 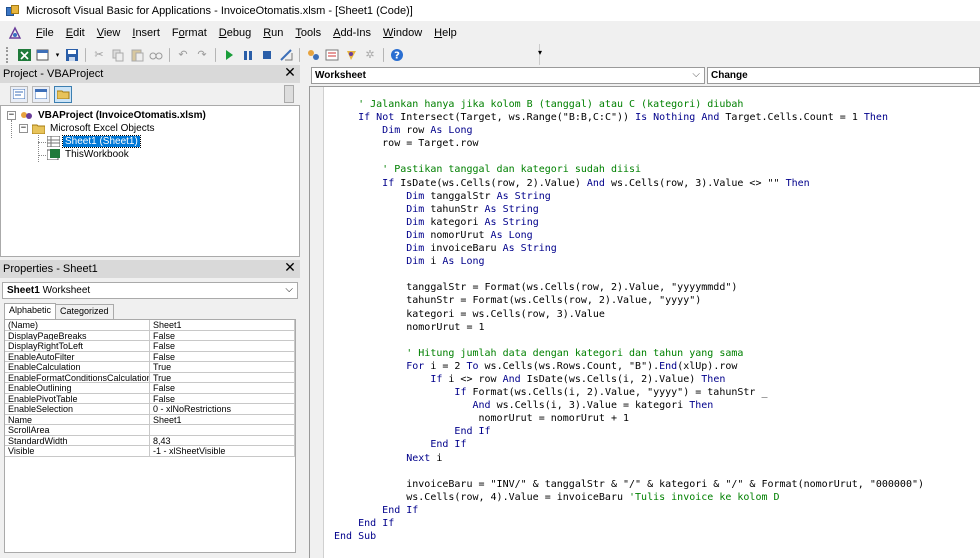 I want to click on menu-tools: Tools, so click(x=308, y=33).